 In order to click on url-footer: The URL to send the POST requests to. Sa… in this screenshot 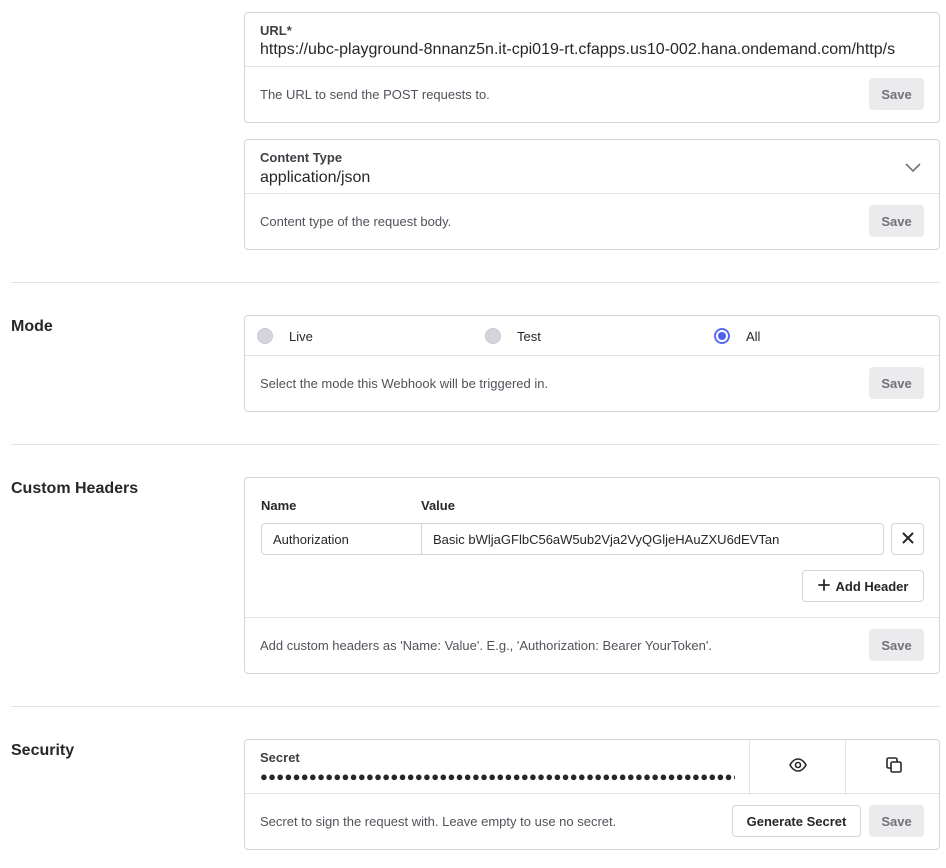, I will do `click(592, 94)`.